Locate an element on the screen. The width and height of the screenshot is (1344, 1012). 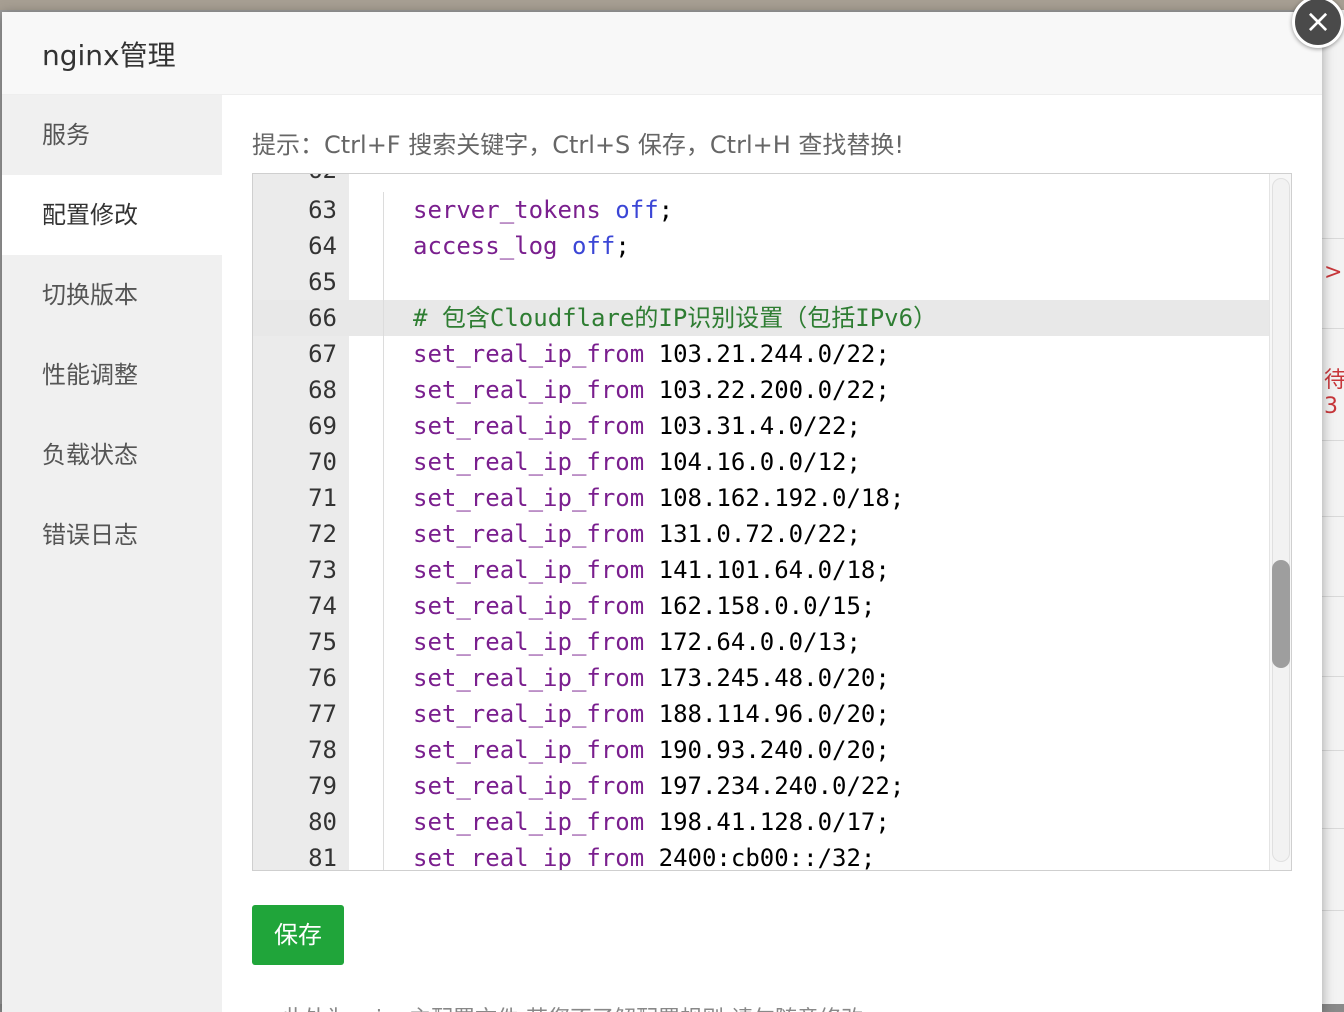
code-text: set_real_ip_from 197.234.240.0/22; is located at coordinates (658, 786).